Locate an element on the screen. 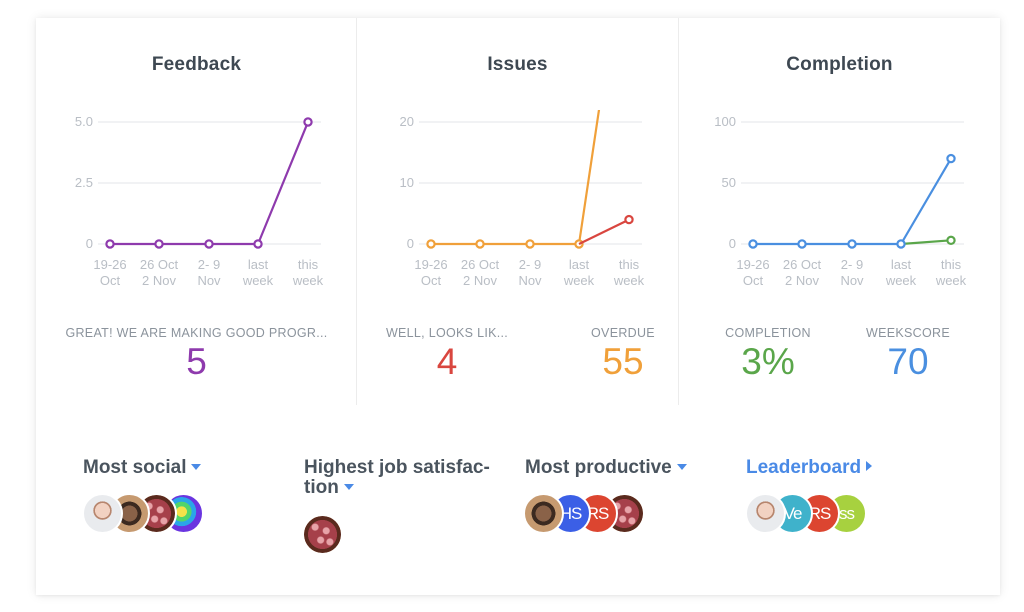 Image resolution: width=1024 pixels, height=612 pixels. leaderboard-section: Leaderboard is located at coordinates (809, 467).